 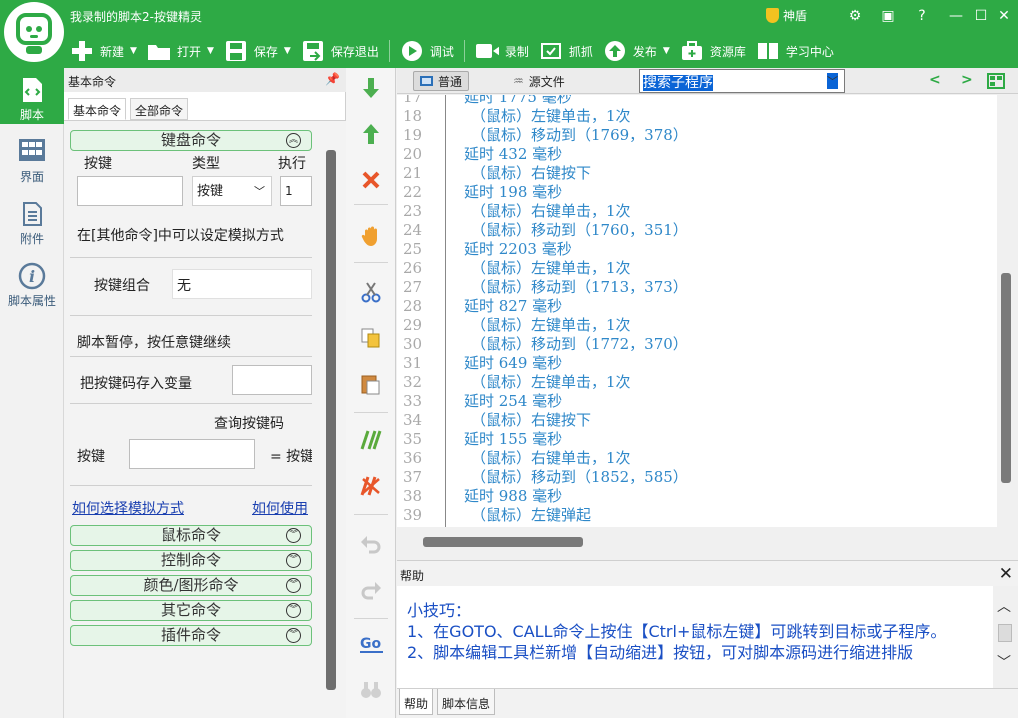 What do you see at coordinates (371, 338) in the screenshot?
I see `copy-icon` at bounding box center [371, 338].